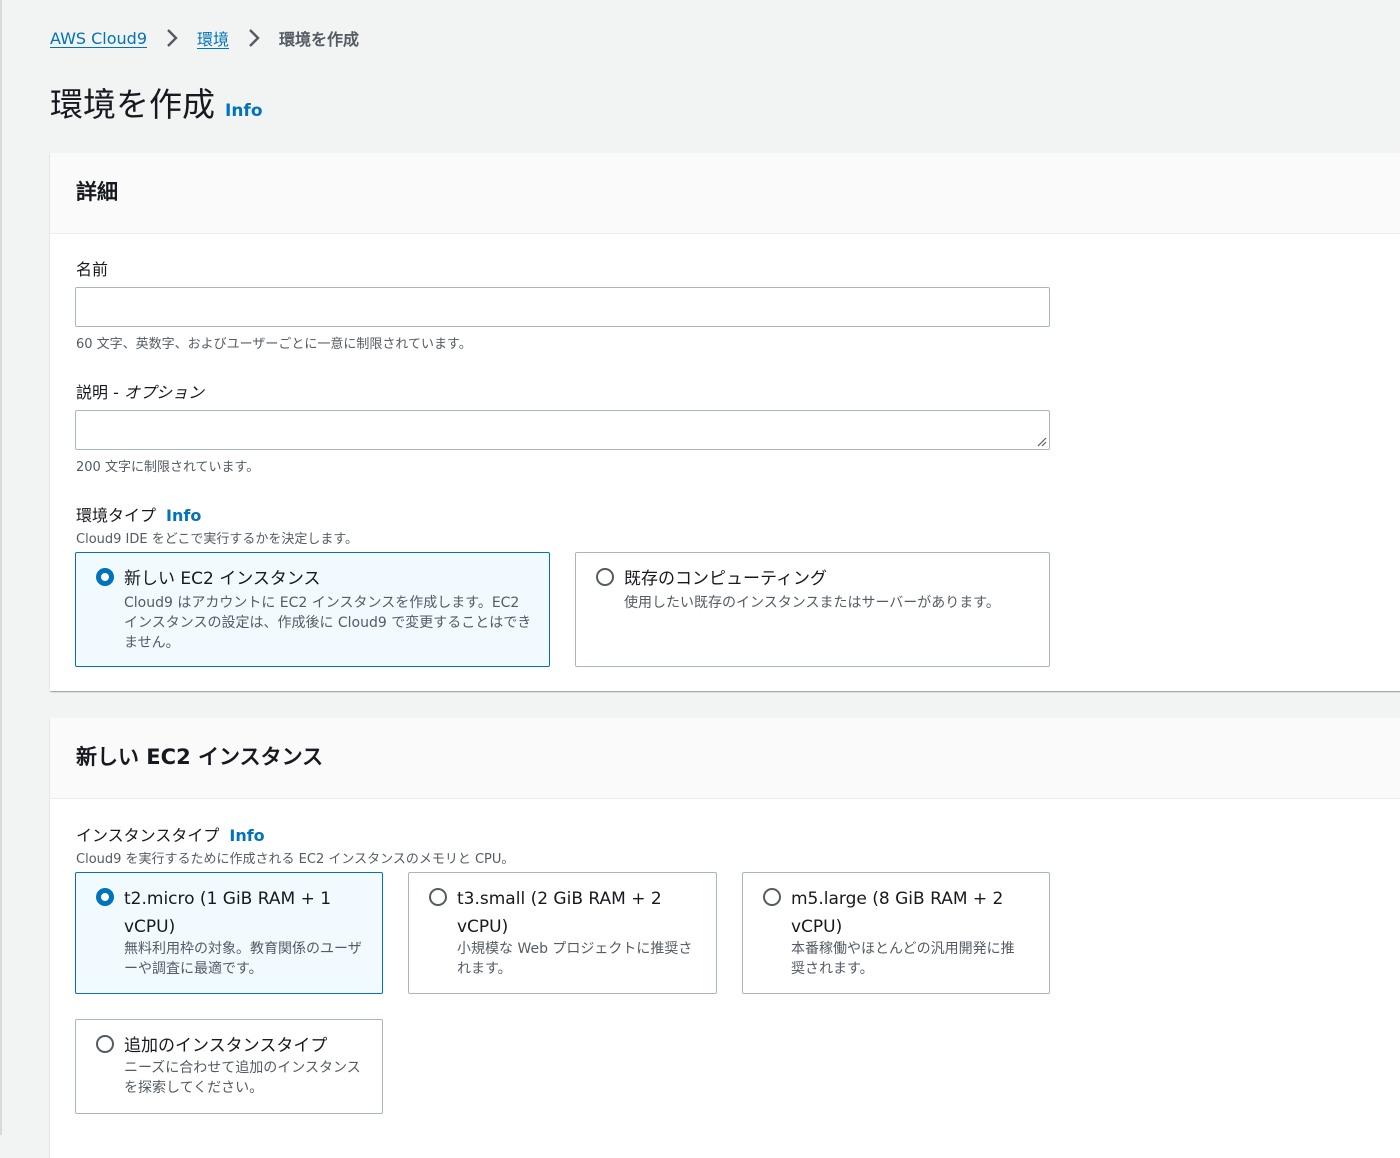  What do you see at coordinates (562, 307) in the screenshot?
I see `name-input` at bounding box center [562, 307].